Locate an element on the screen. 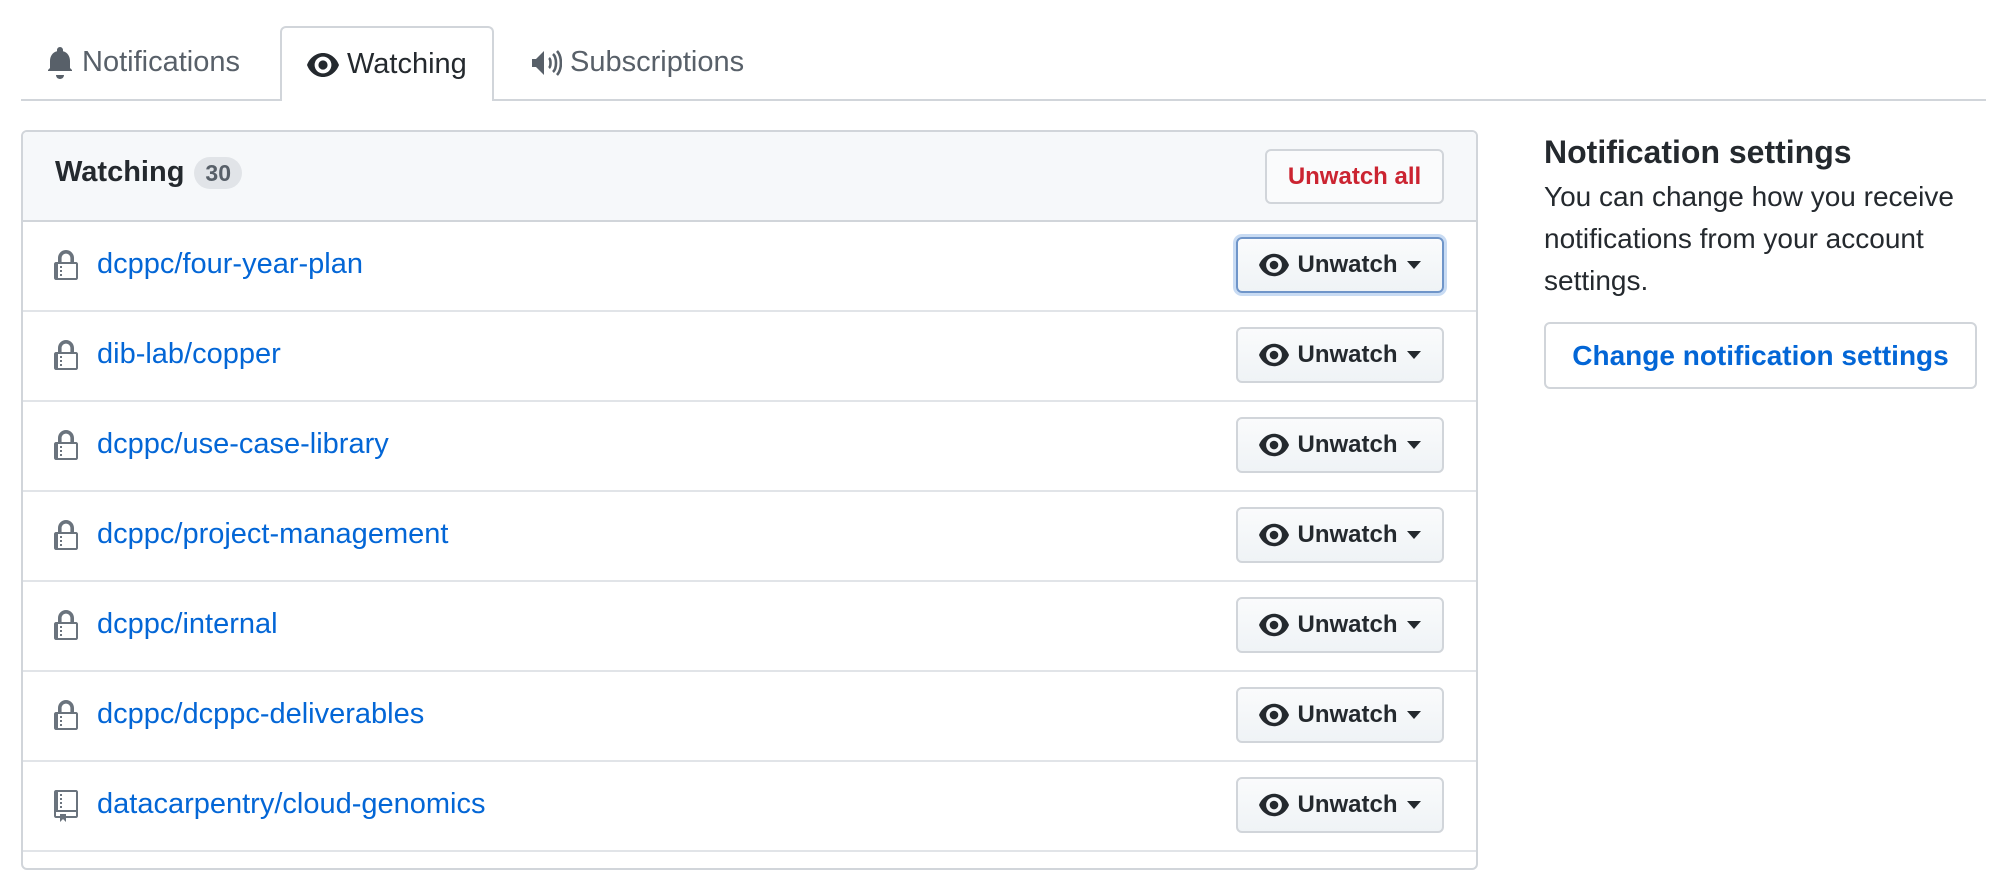 The height and width of the screenshot is (870, 2004). watching-title: Watching 30 is located at coordinates (149, 172).